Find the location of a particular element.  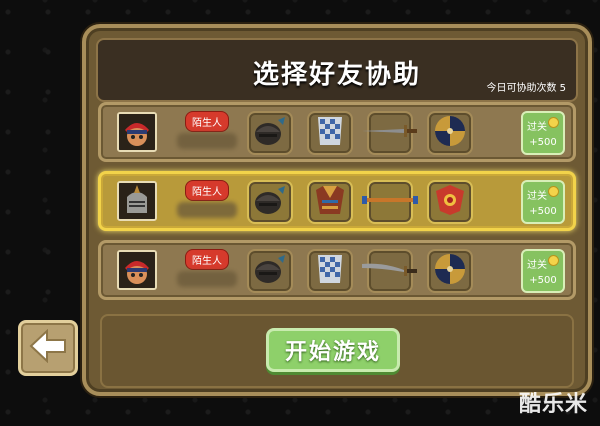

scimitar-icon is located at coordinates (390, 271).